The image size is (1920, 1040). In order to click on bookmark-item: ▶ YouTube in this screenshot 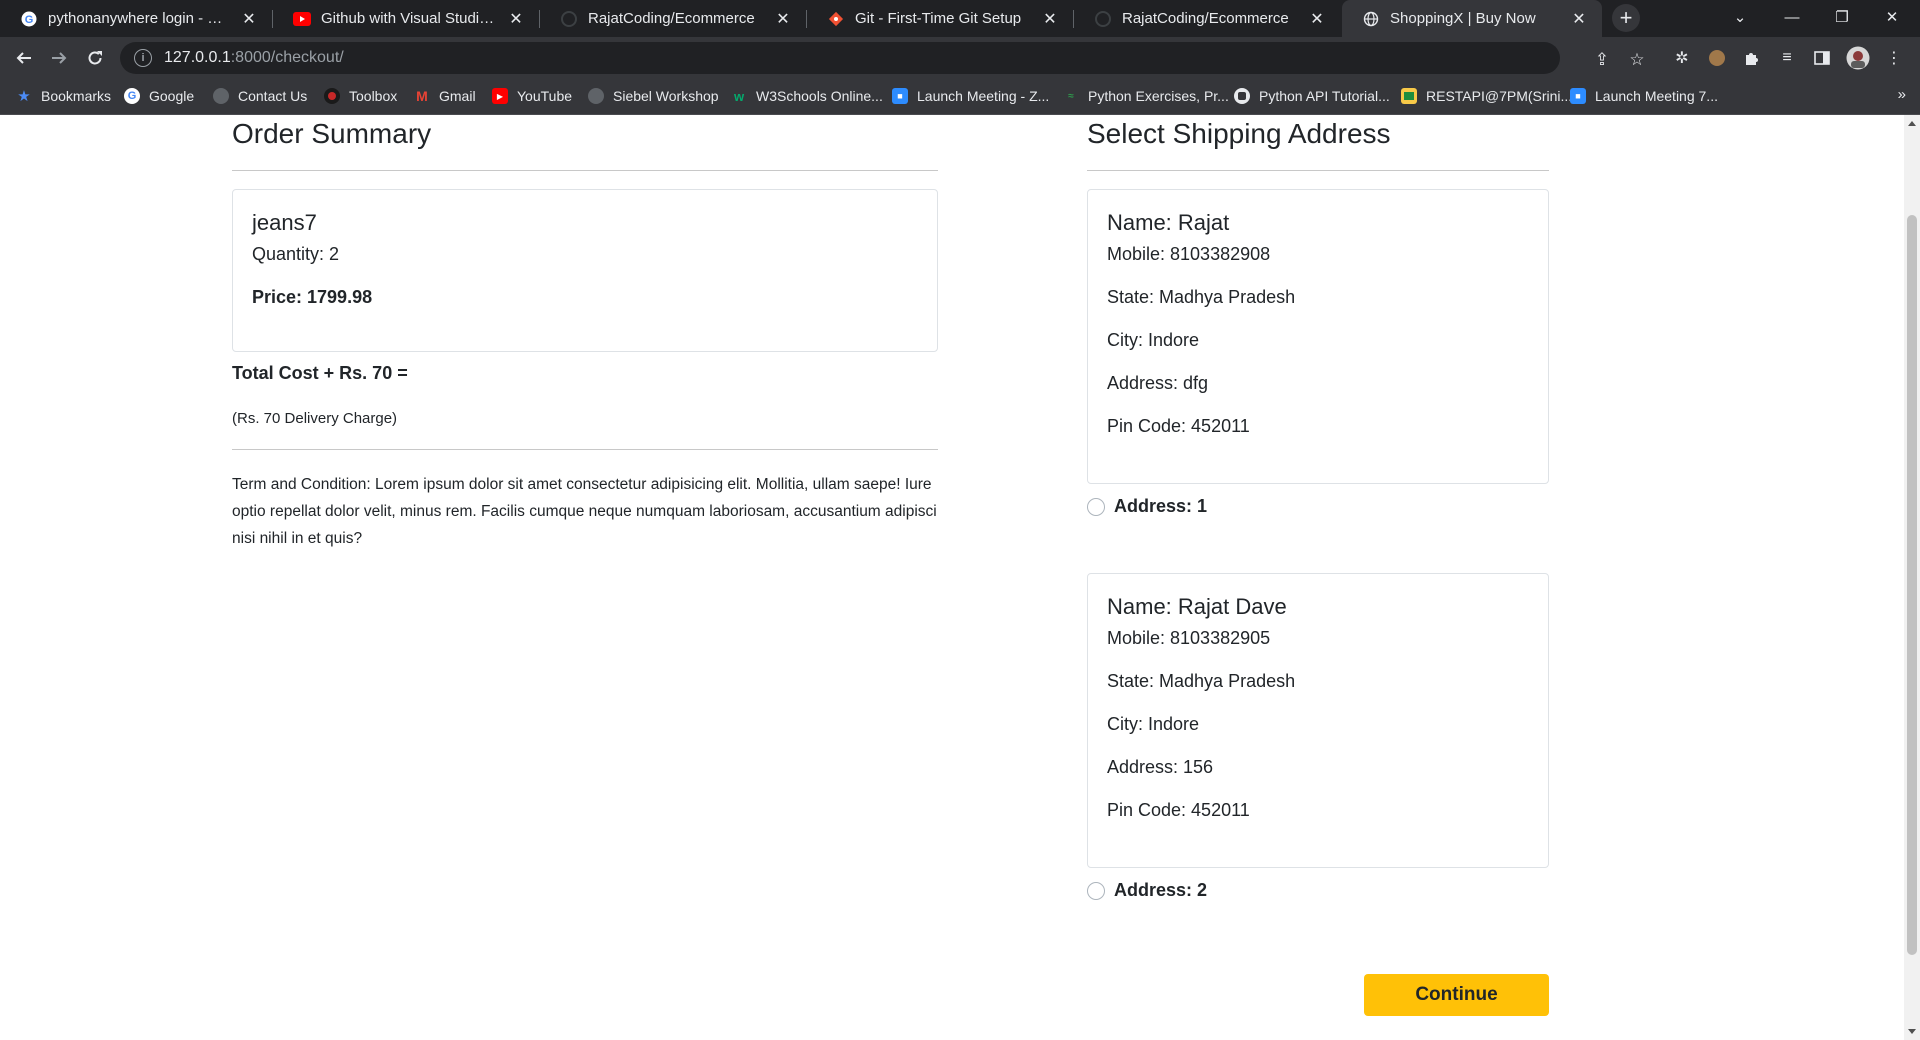, I will do `click(532, 96)`.